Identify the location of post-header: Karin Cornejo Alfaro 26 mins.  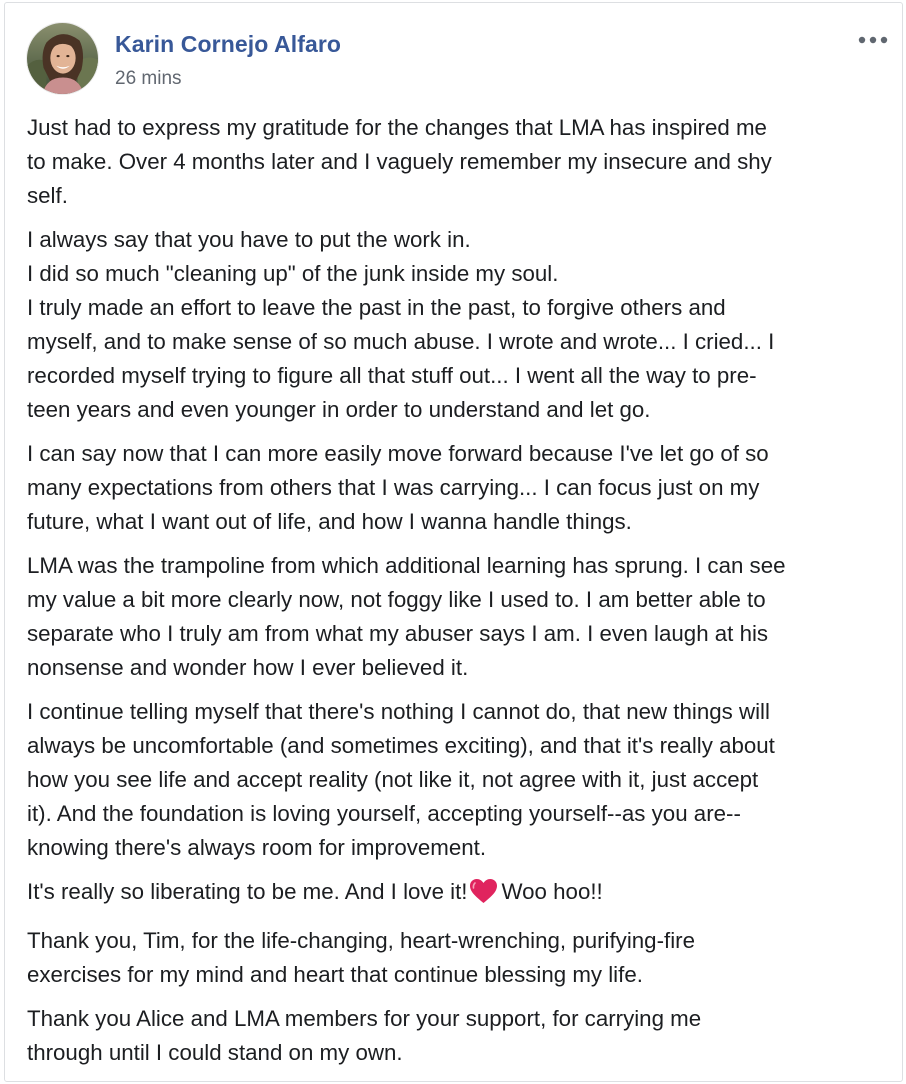
(453, 58).